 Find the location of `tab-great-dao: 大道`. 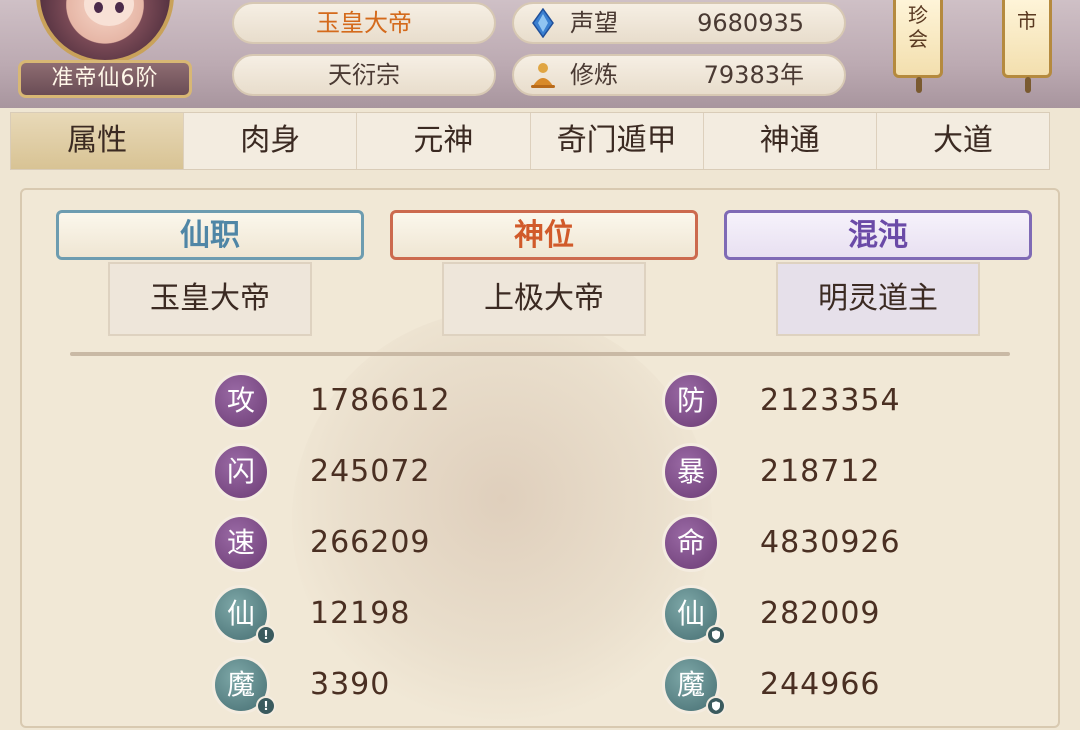

tab-great-dao: 大道 is located at coordinates (963, 141).